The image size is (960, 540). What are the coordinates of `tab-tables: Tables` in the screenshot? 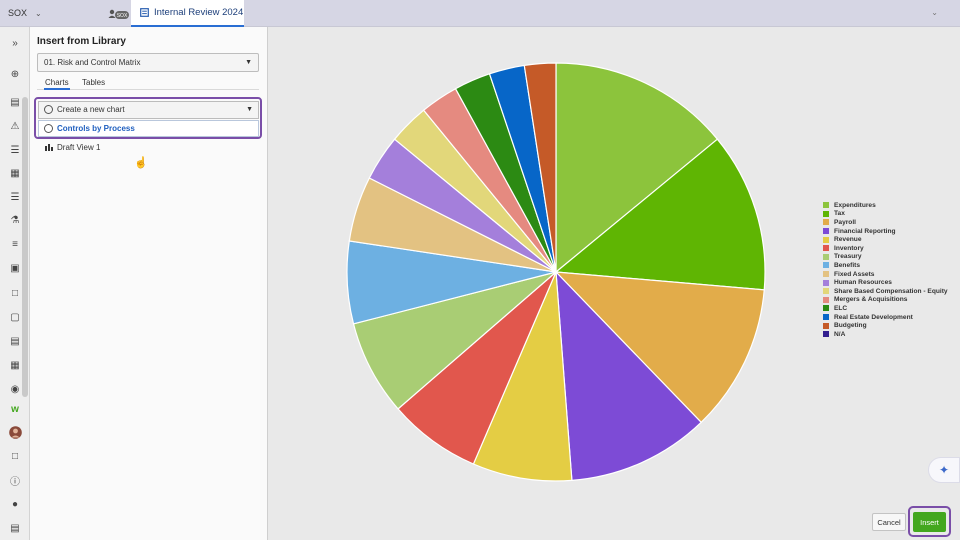 It's located at (93, 84).